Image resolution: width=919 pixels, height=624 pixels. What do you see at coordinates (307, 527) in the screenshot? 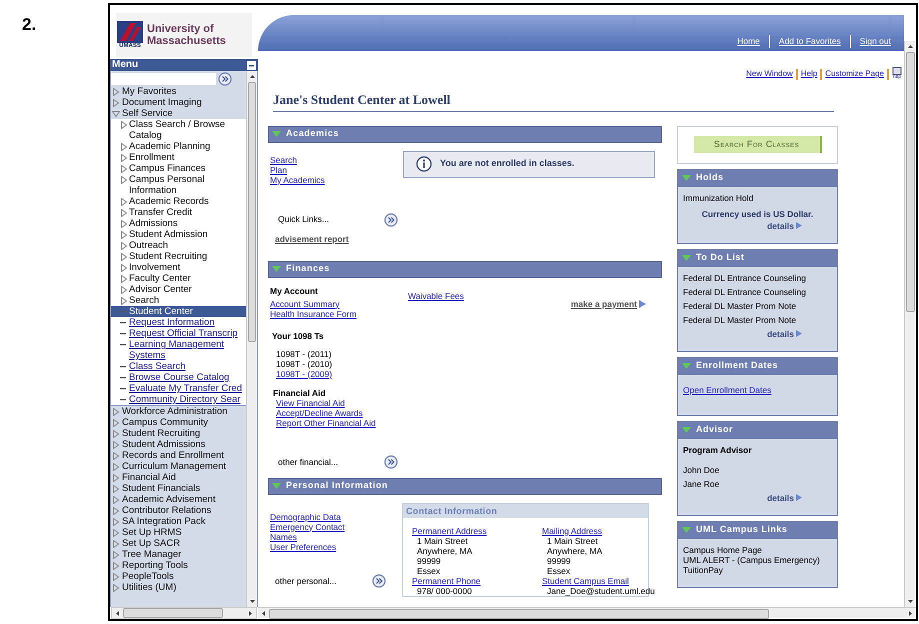
I see `link: Emergency Contact` at bounding box center [307, 527].